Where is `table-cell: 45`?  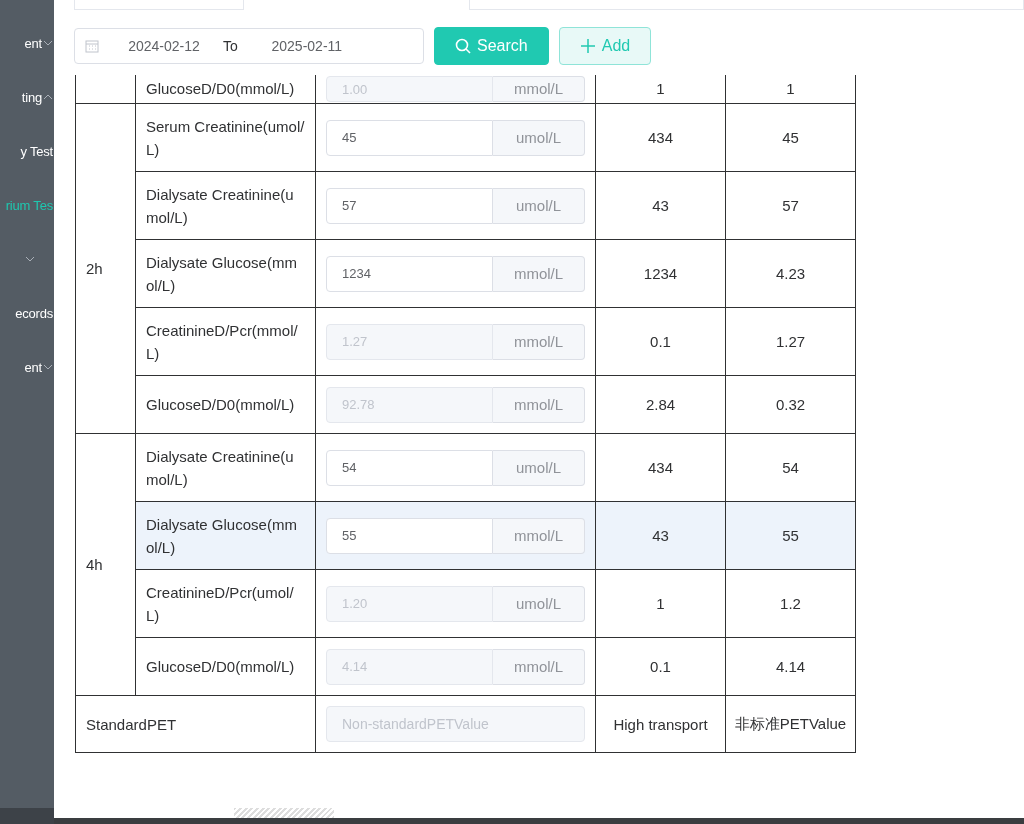 table-cell: 45 is located at coordinates (790, 137).